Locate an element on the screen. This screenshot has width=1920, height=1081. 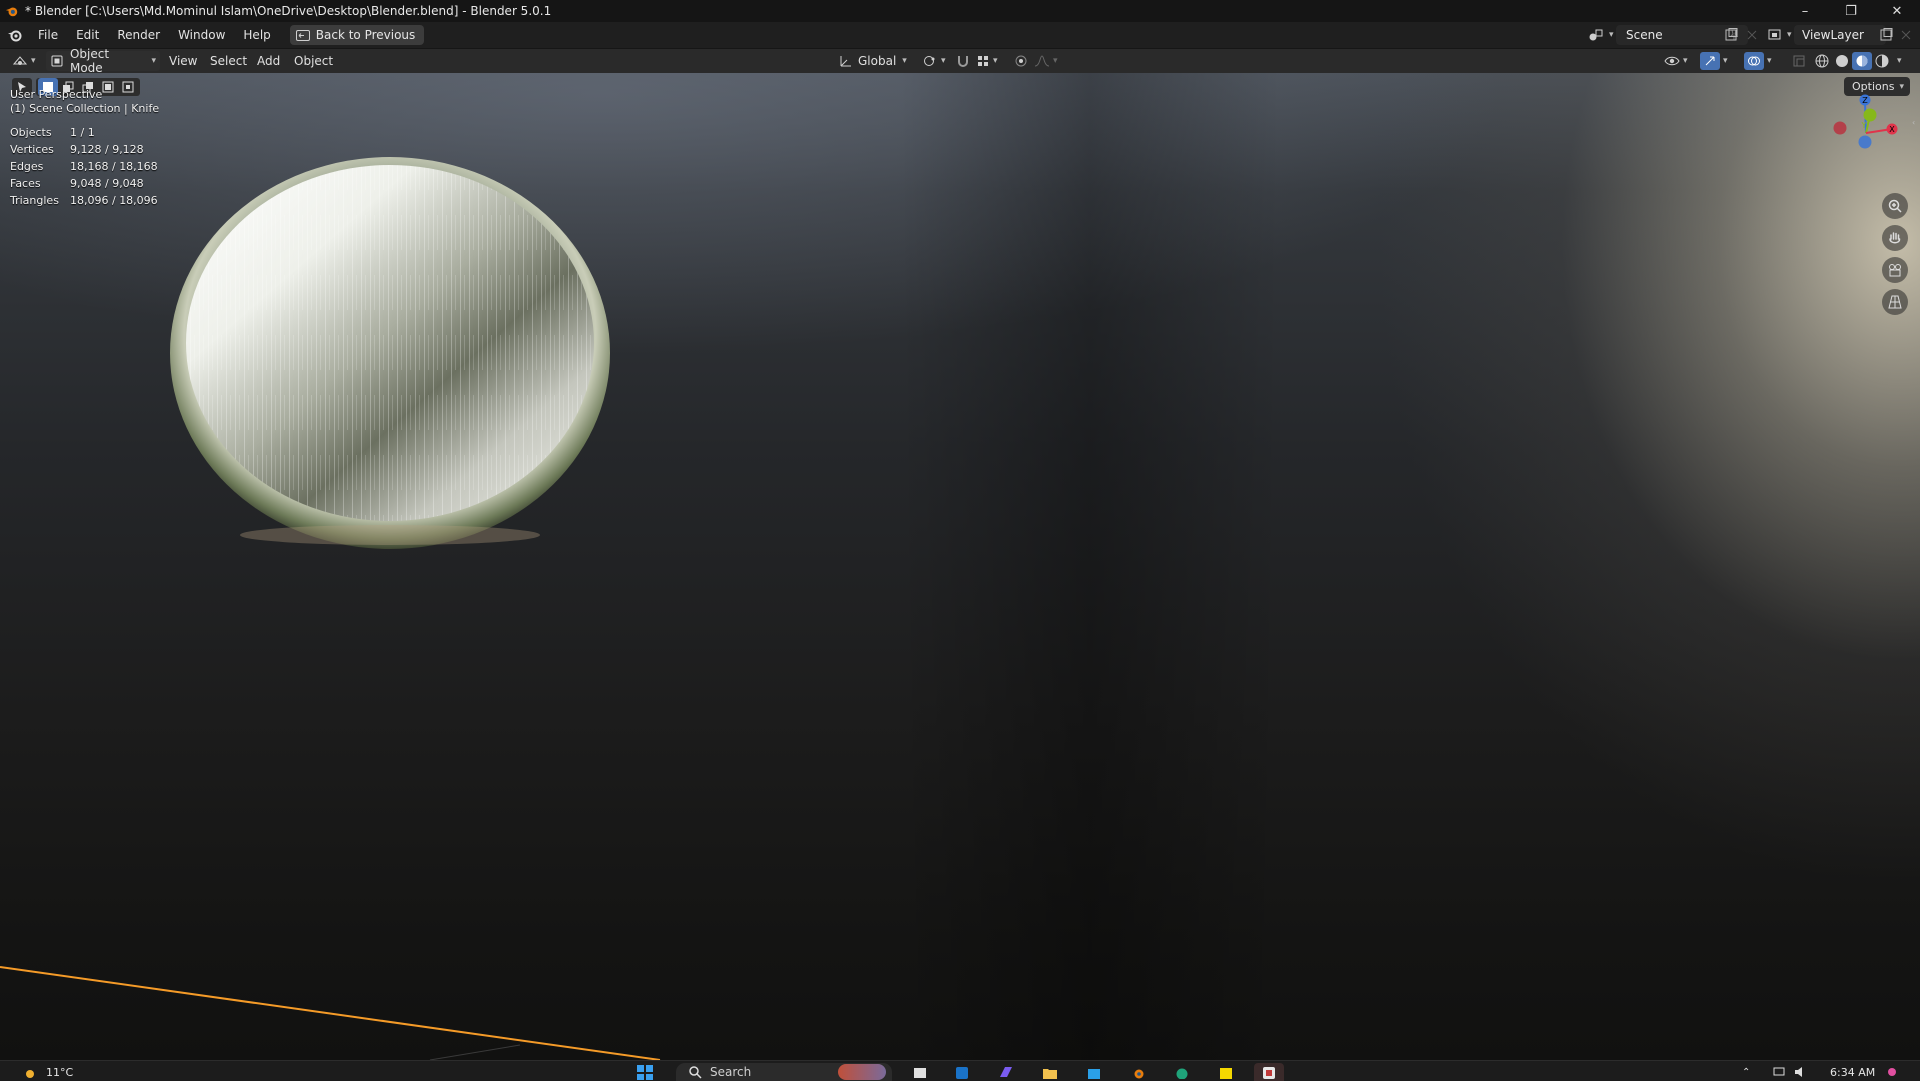
shading-rendered-button is located at coordinates (1882, 61).